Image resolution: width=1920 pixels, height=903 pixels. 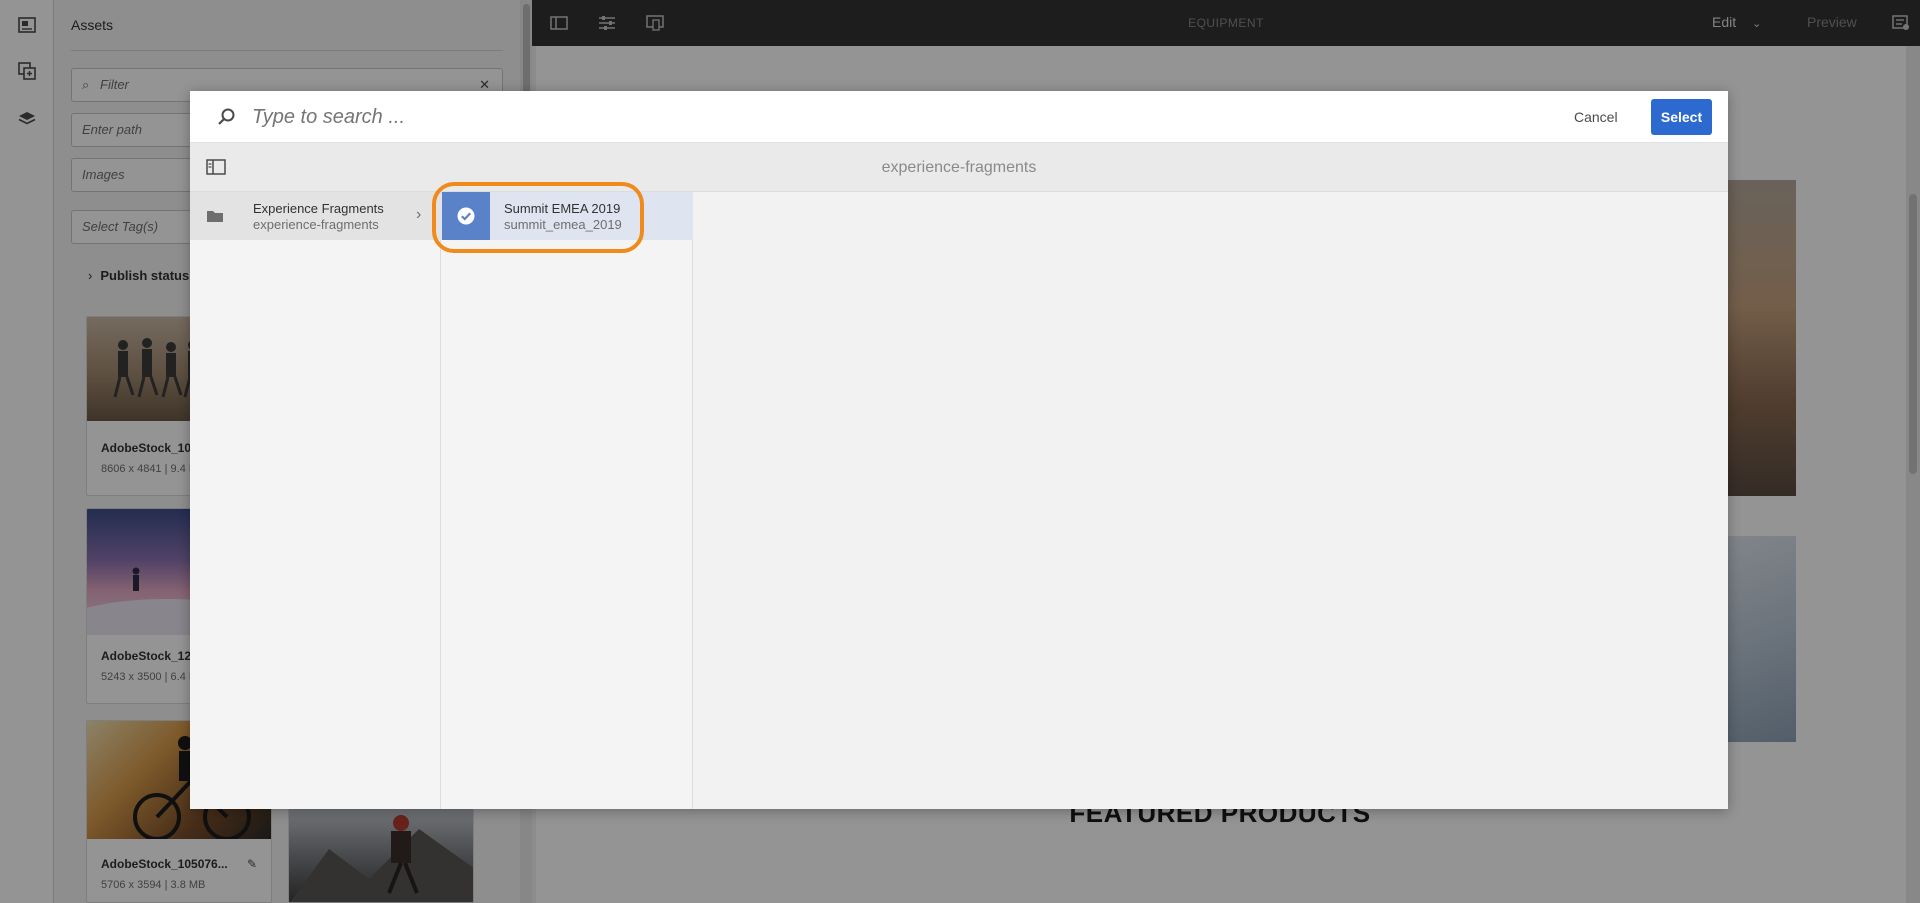 What do you see at coordinates (318, 208) in the screenshot?
I see `column-item-title: Experience Fragments` at bounding box center [318, 208].